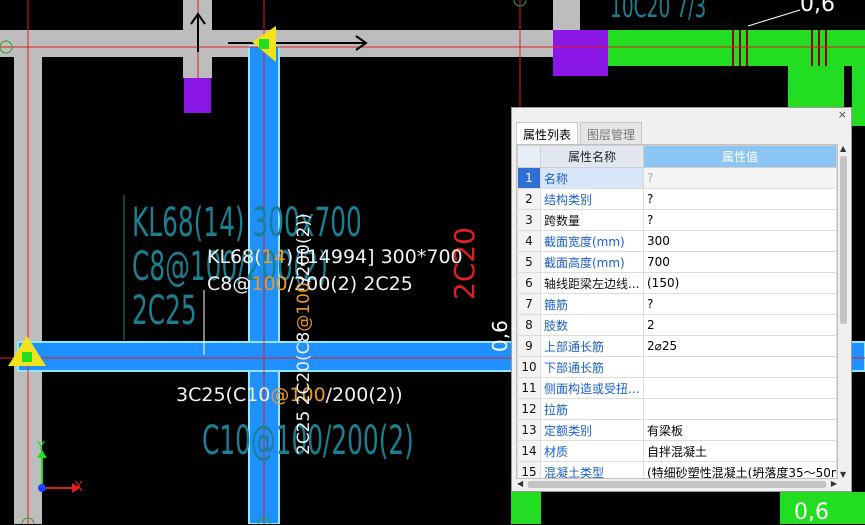 Image resolution: width=865 pixels, height=525 pixels. Describe the element at coordinates (529, 469) in the screenshot. I see `row-number: 15` at that location.